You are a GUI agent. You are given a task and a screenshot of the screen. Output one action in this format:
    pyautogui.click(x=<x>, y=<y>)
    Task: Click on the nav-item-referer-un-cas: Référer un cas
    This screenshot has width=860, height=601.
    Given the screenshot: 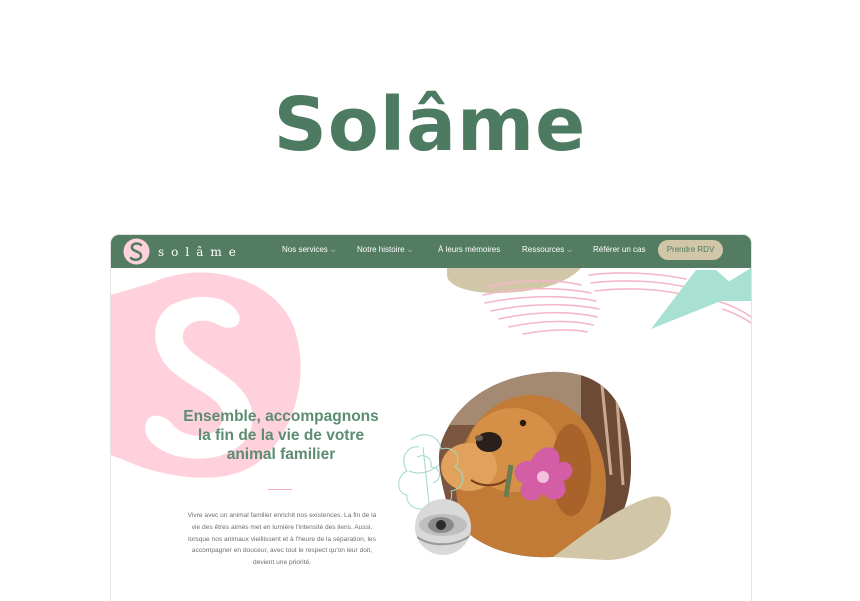 What is the action you would take?
    pyautogui.click(x=619, y=249)
    